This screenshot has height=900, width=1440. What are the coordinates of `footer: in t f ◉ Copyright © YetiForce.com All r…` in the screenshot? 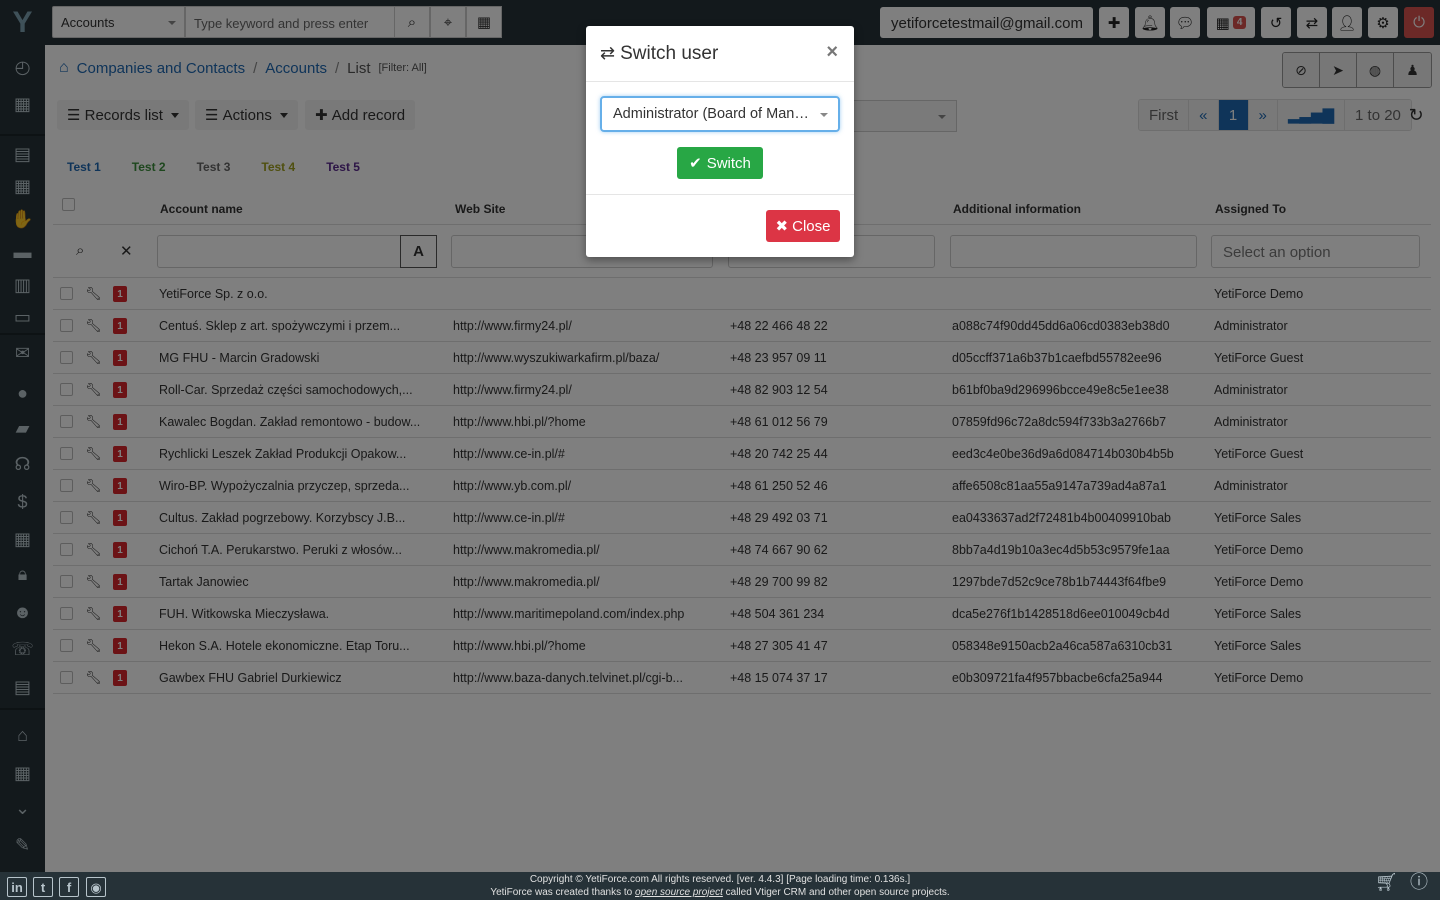 It's located at (720, 886).